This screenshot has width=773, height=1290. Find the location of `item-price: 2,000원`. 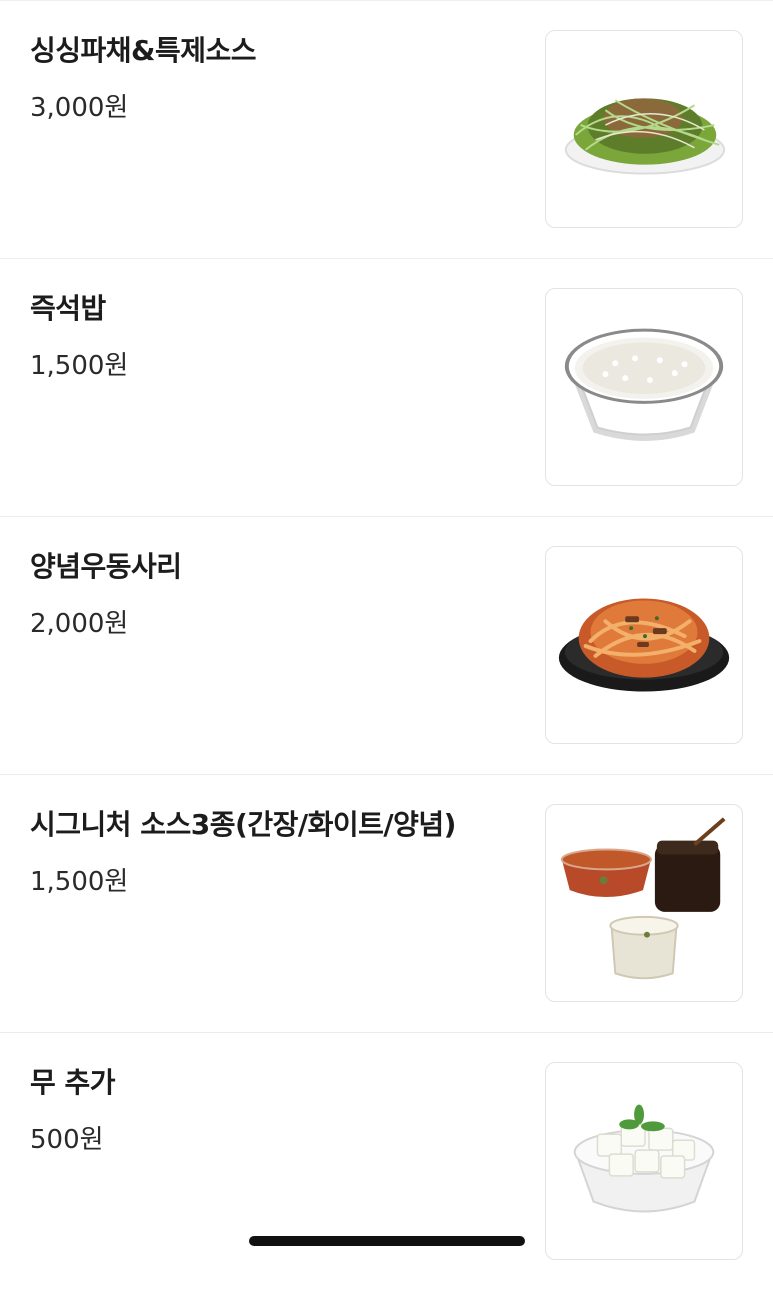

item-price: 2,000원 is located at coordinates (79, 624).